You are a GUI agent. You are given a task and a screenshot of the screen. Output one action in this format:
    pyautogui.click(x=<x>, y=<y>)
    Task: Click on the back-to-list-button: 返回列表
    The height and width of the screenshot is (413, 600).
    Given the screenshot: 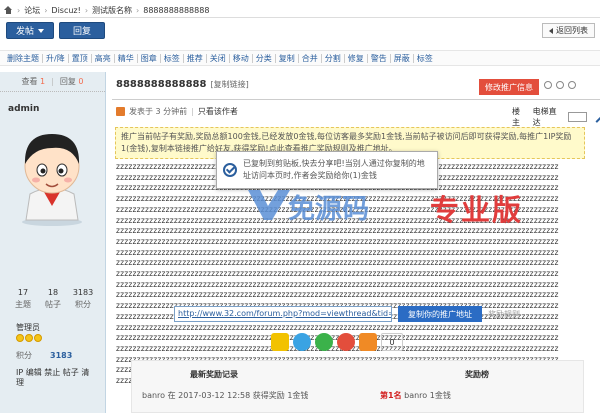 What is the action you would take?
    pyautogui.click(x=568, y=30)
    